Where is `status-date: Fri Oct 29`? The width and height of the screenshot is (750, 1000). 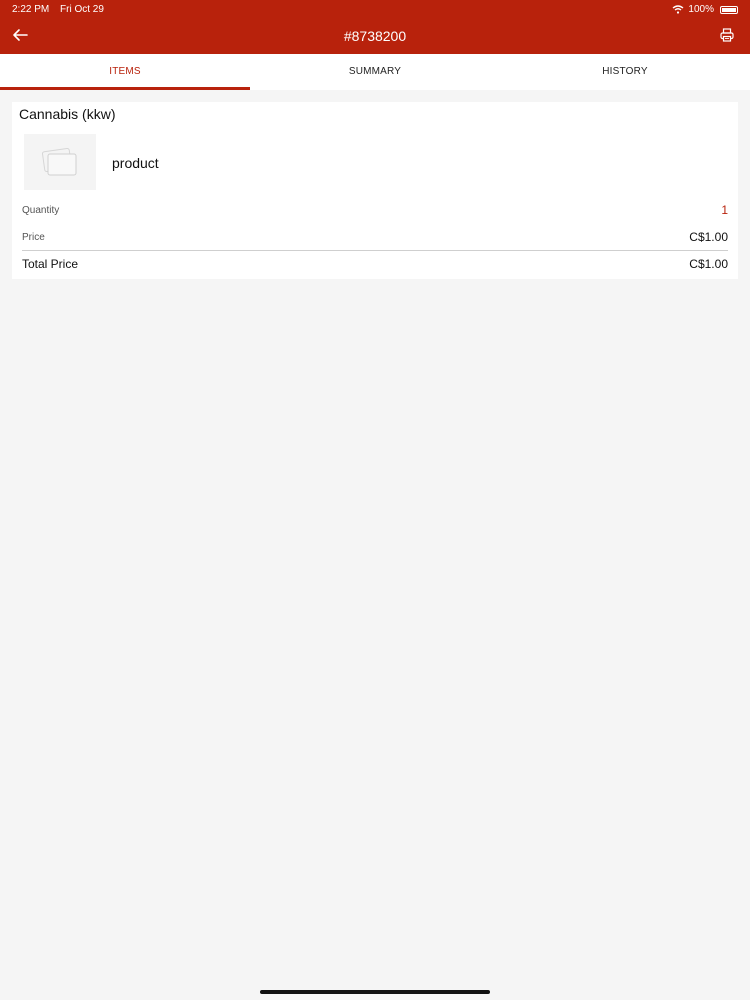
status-date: Fri Oct 29 is located at coordinates (82, 9).